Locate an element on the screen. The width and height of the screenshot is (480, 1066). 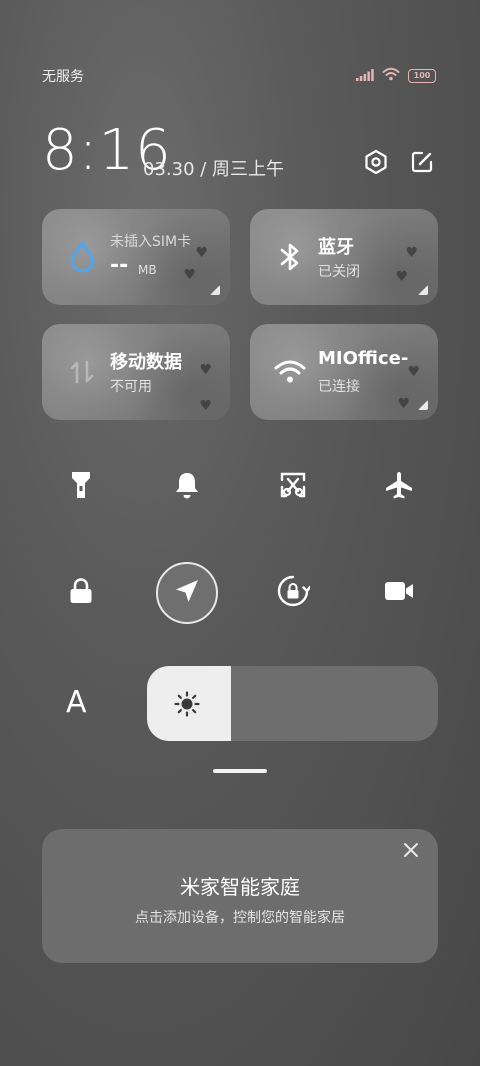
location-icon is located at coordinates (187, 593).